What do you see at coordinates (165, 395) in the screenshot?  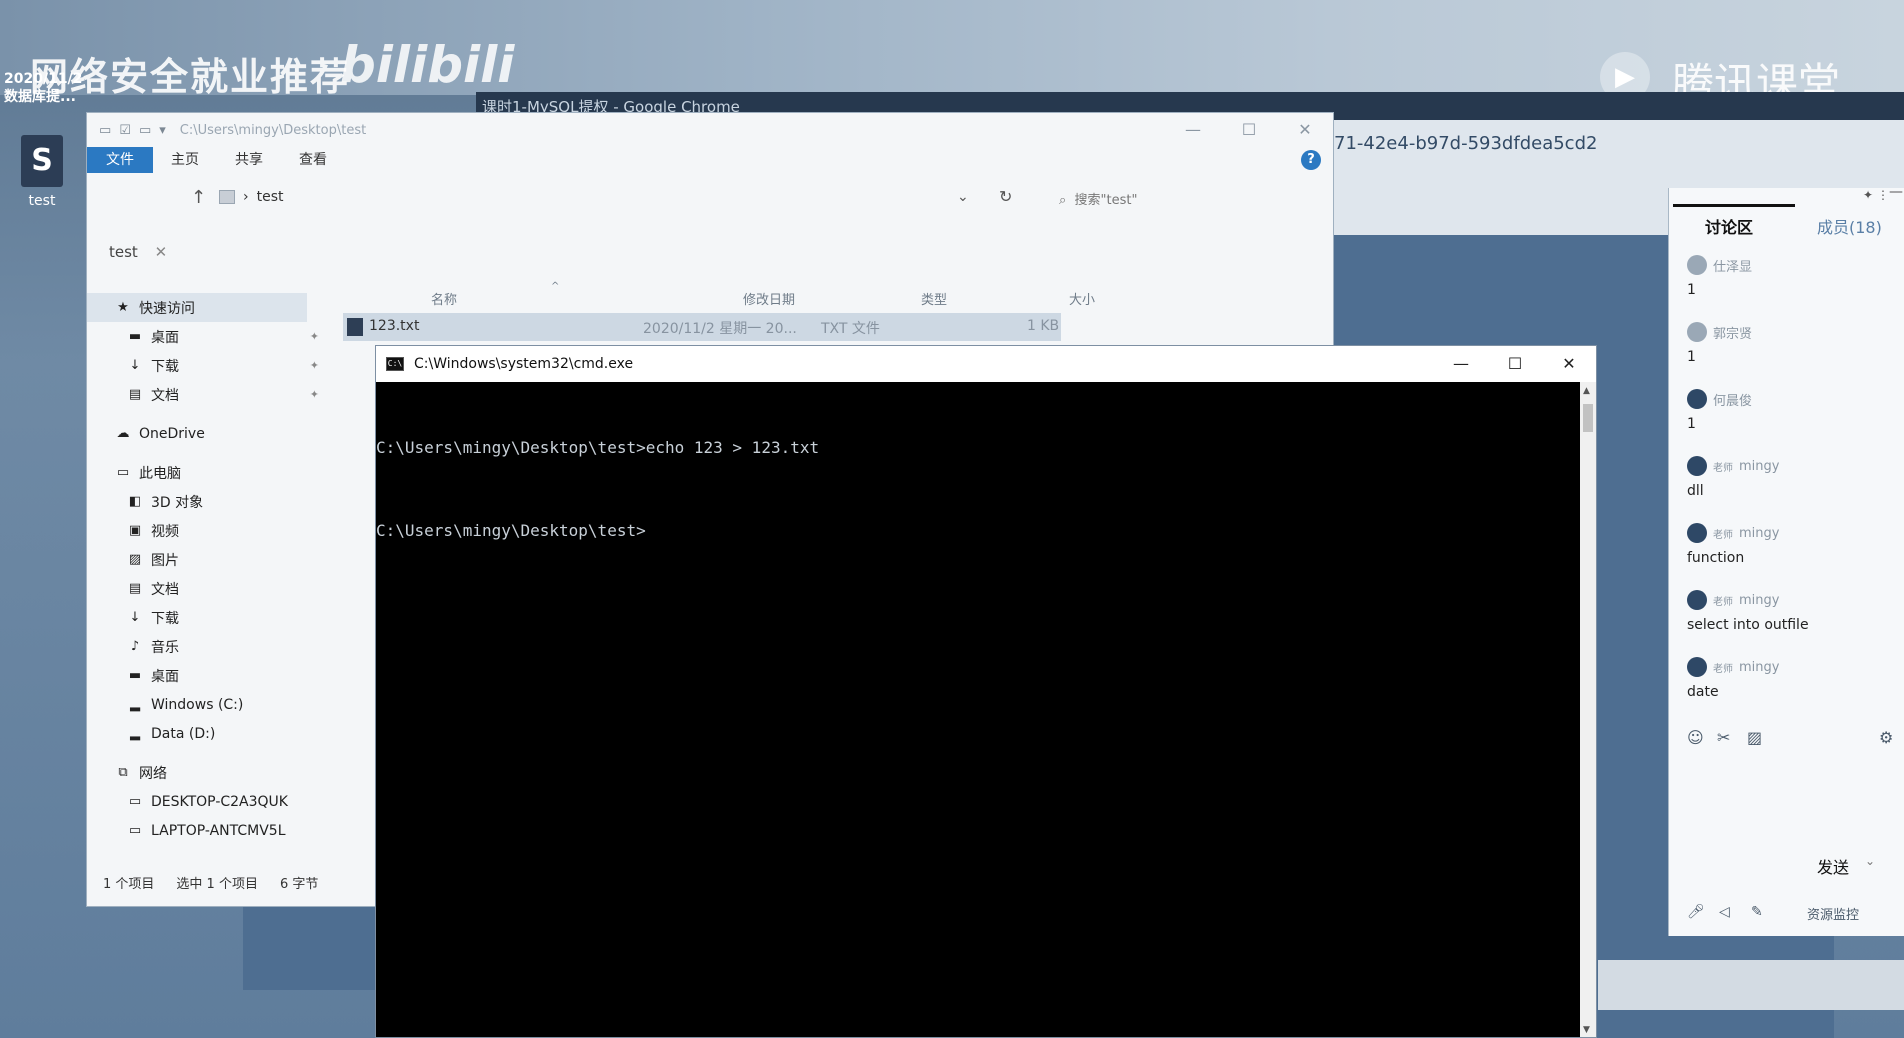 I see `nav-label: 文档` at bounding box center [165, 395].